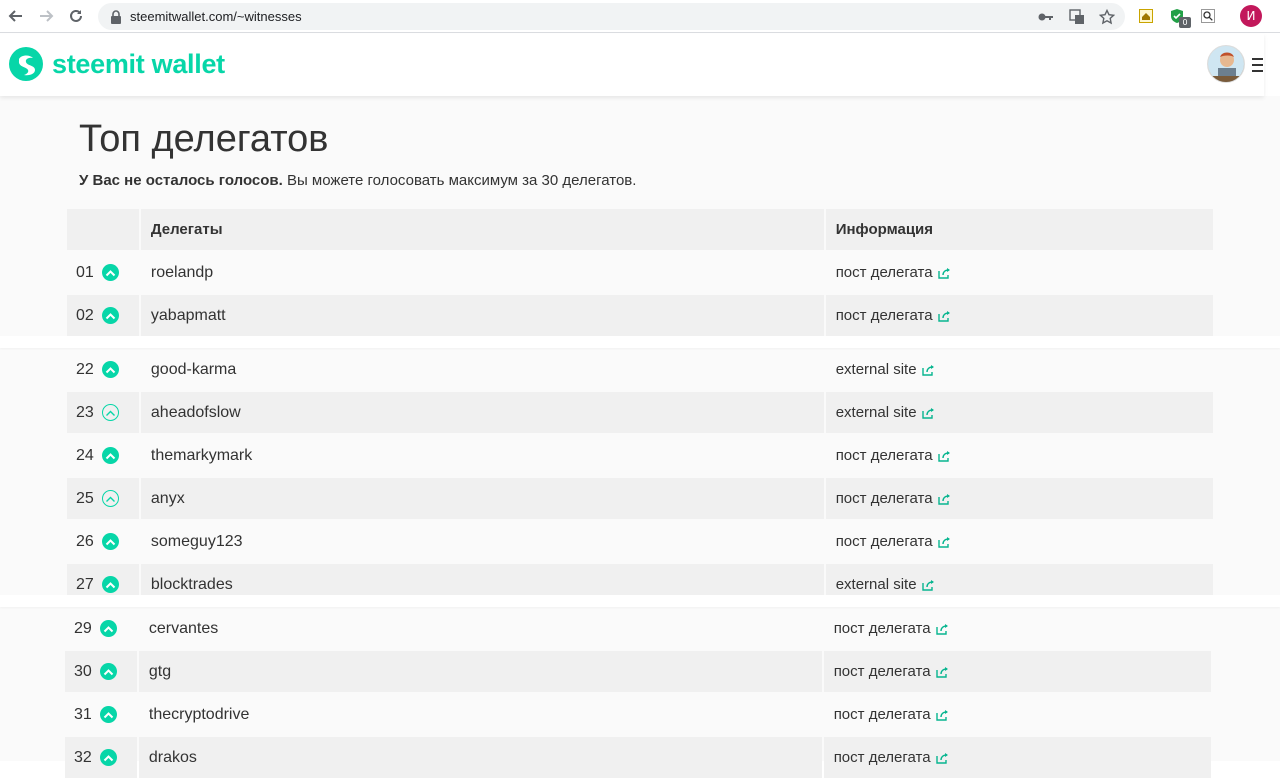 This screenshot has width=1280, height=778. What do you see at coordinates (173, 758) in the screenshot?
I see `witness-name-link: drakos` at bounding box center [173, 758].